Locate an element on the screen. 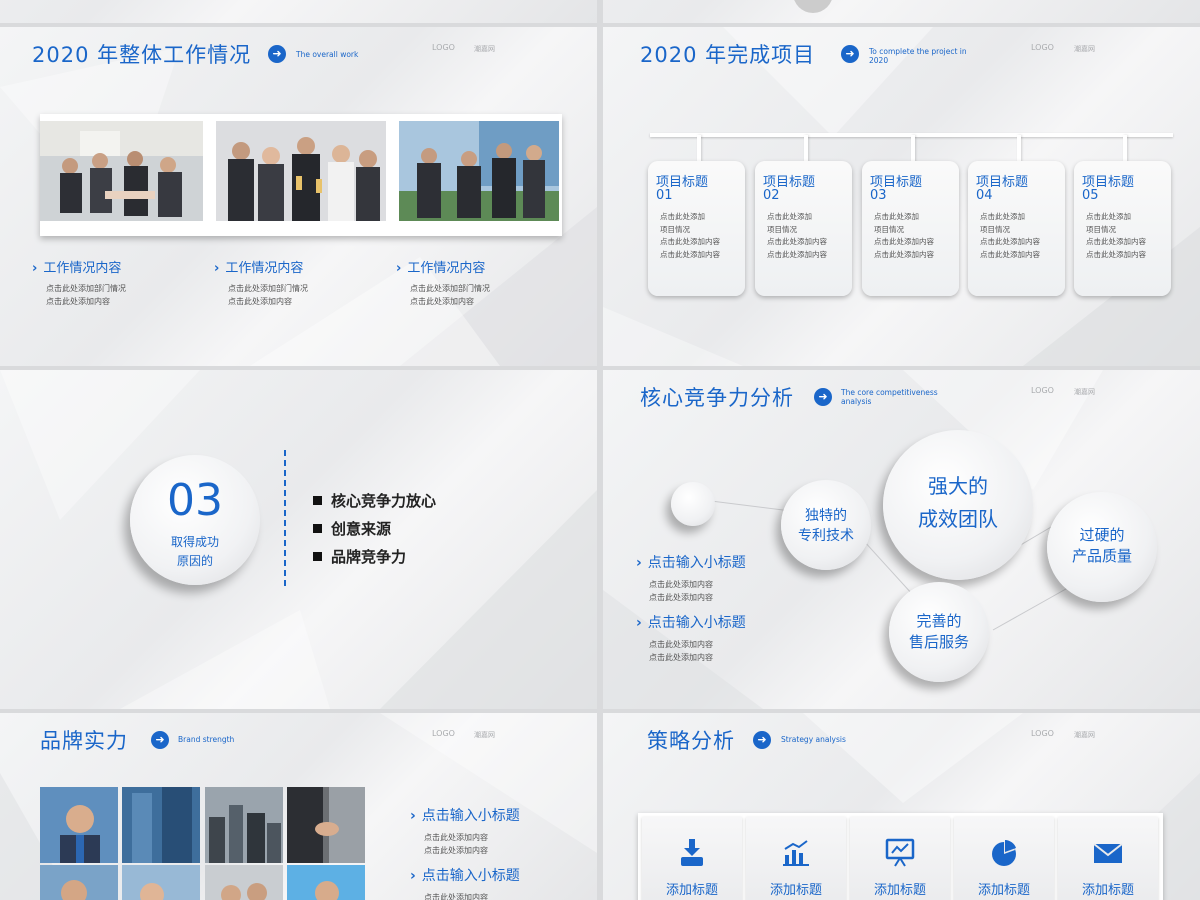 The image size is (1200, 900). pie-chart-icon is located at coordinates (1004, 853).